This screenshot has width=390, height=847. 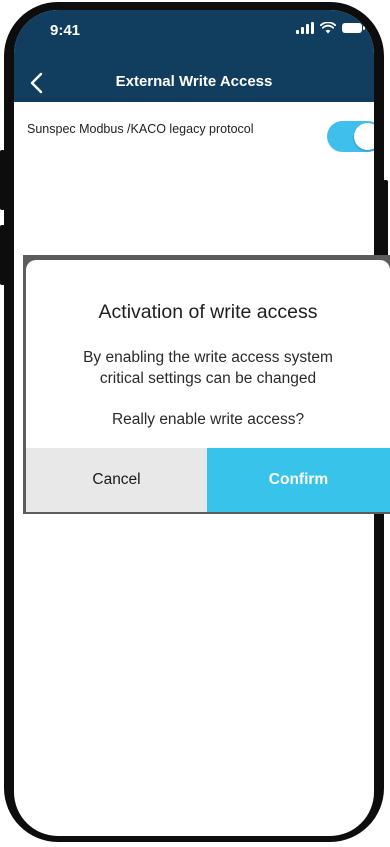 I want to click on dialog-question: Really enable write access?, so click(x=208, y=419).